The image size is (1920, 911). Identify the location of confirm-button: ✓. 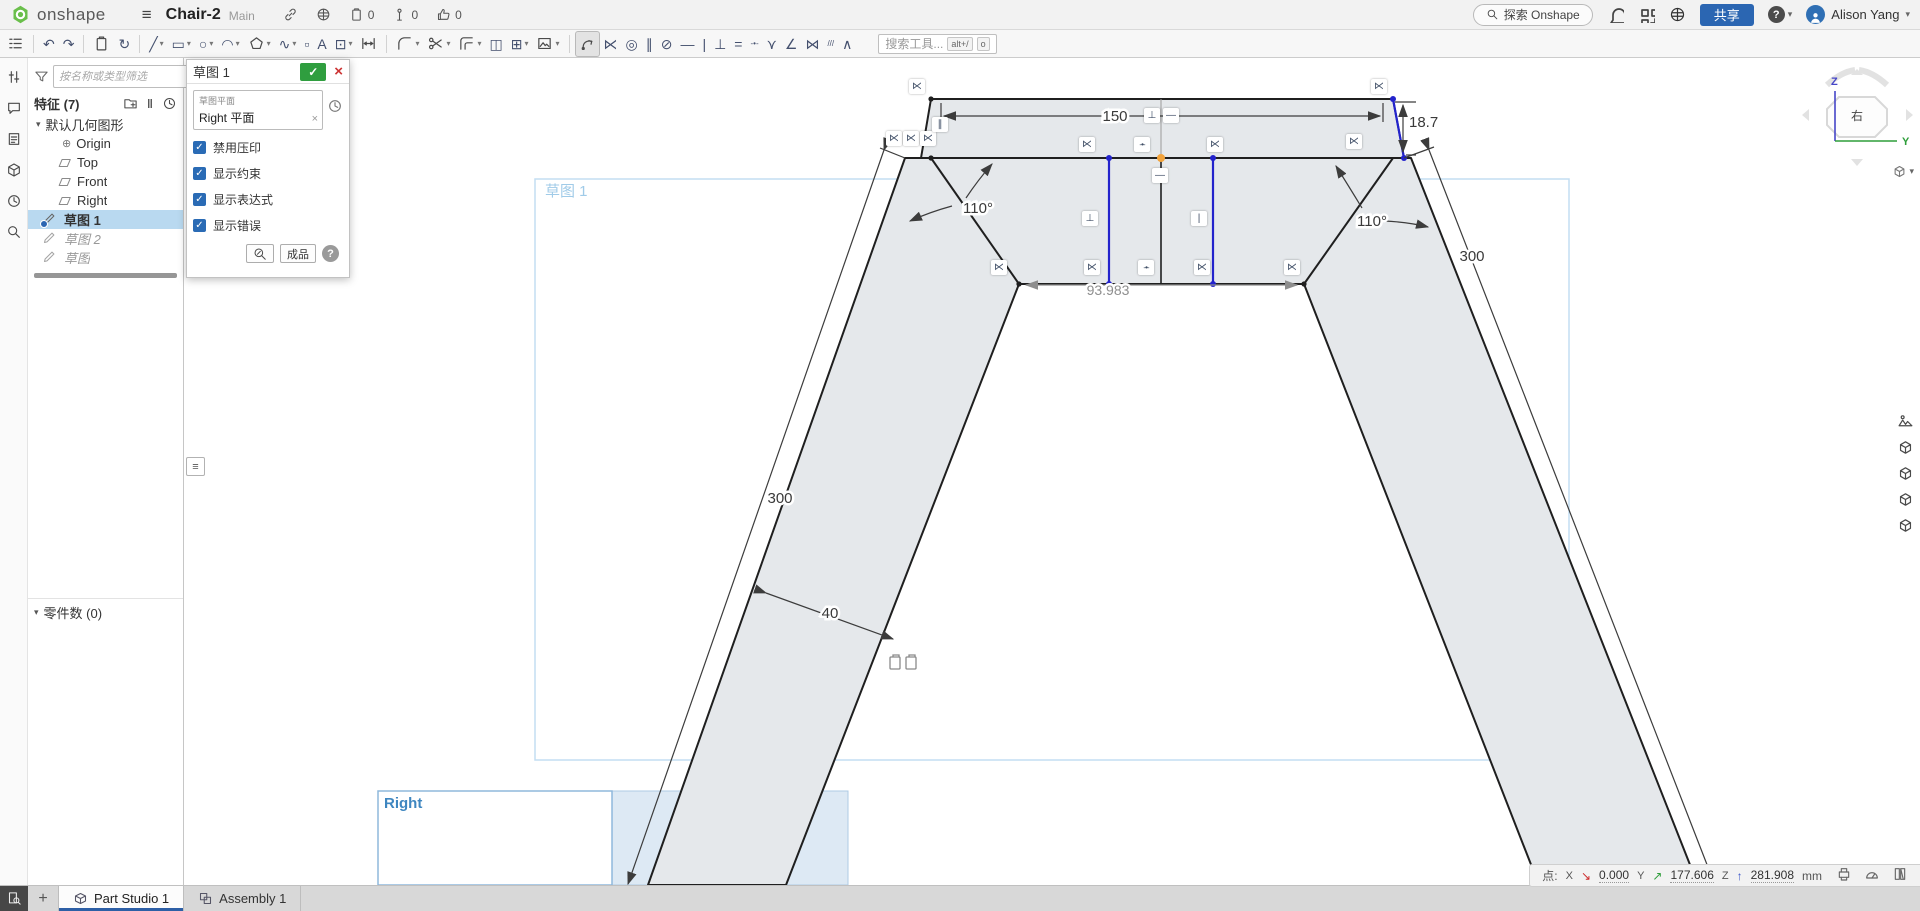
(313, 71).